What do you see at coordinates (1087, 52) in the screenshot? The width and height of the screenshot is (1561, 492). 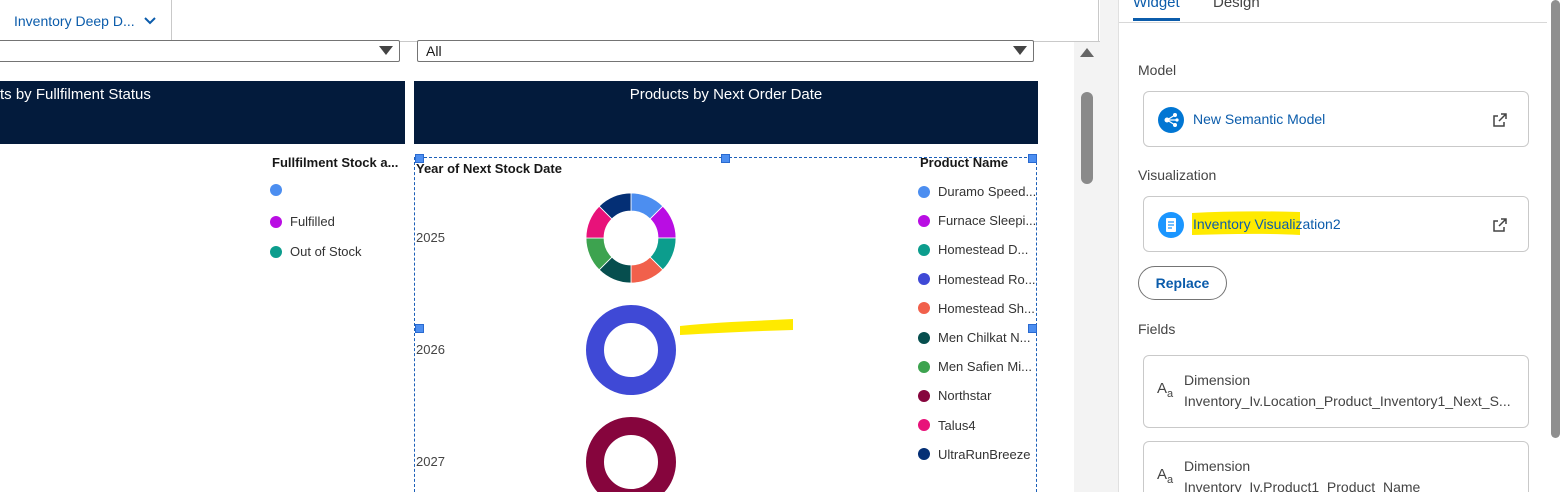 I see `scroll-up-arrow-icon` at bounding box center [1087, 52].